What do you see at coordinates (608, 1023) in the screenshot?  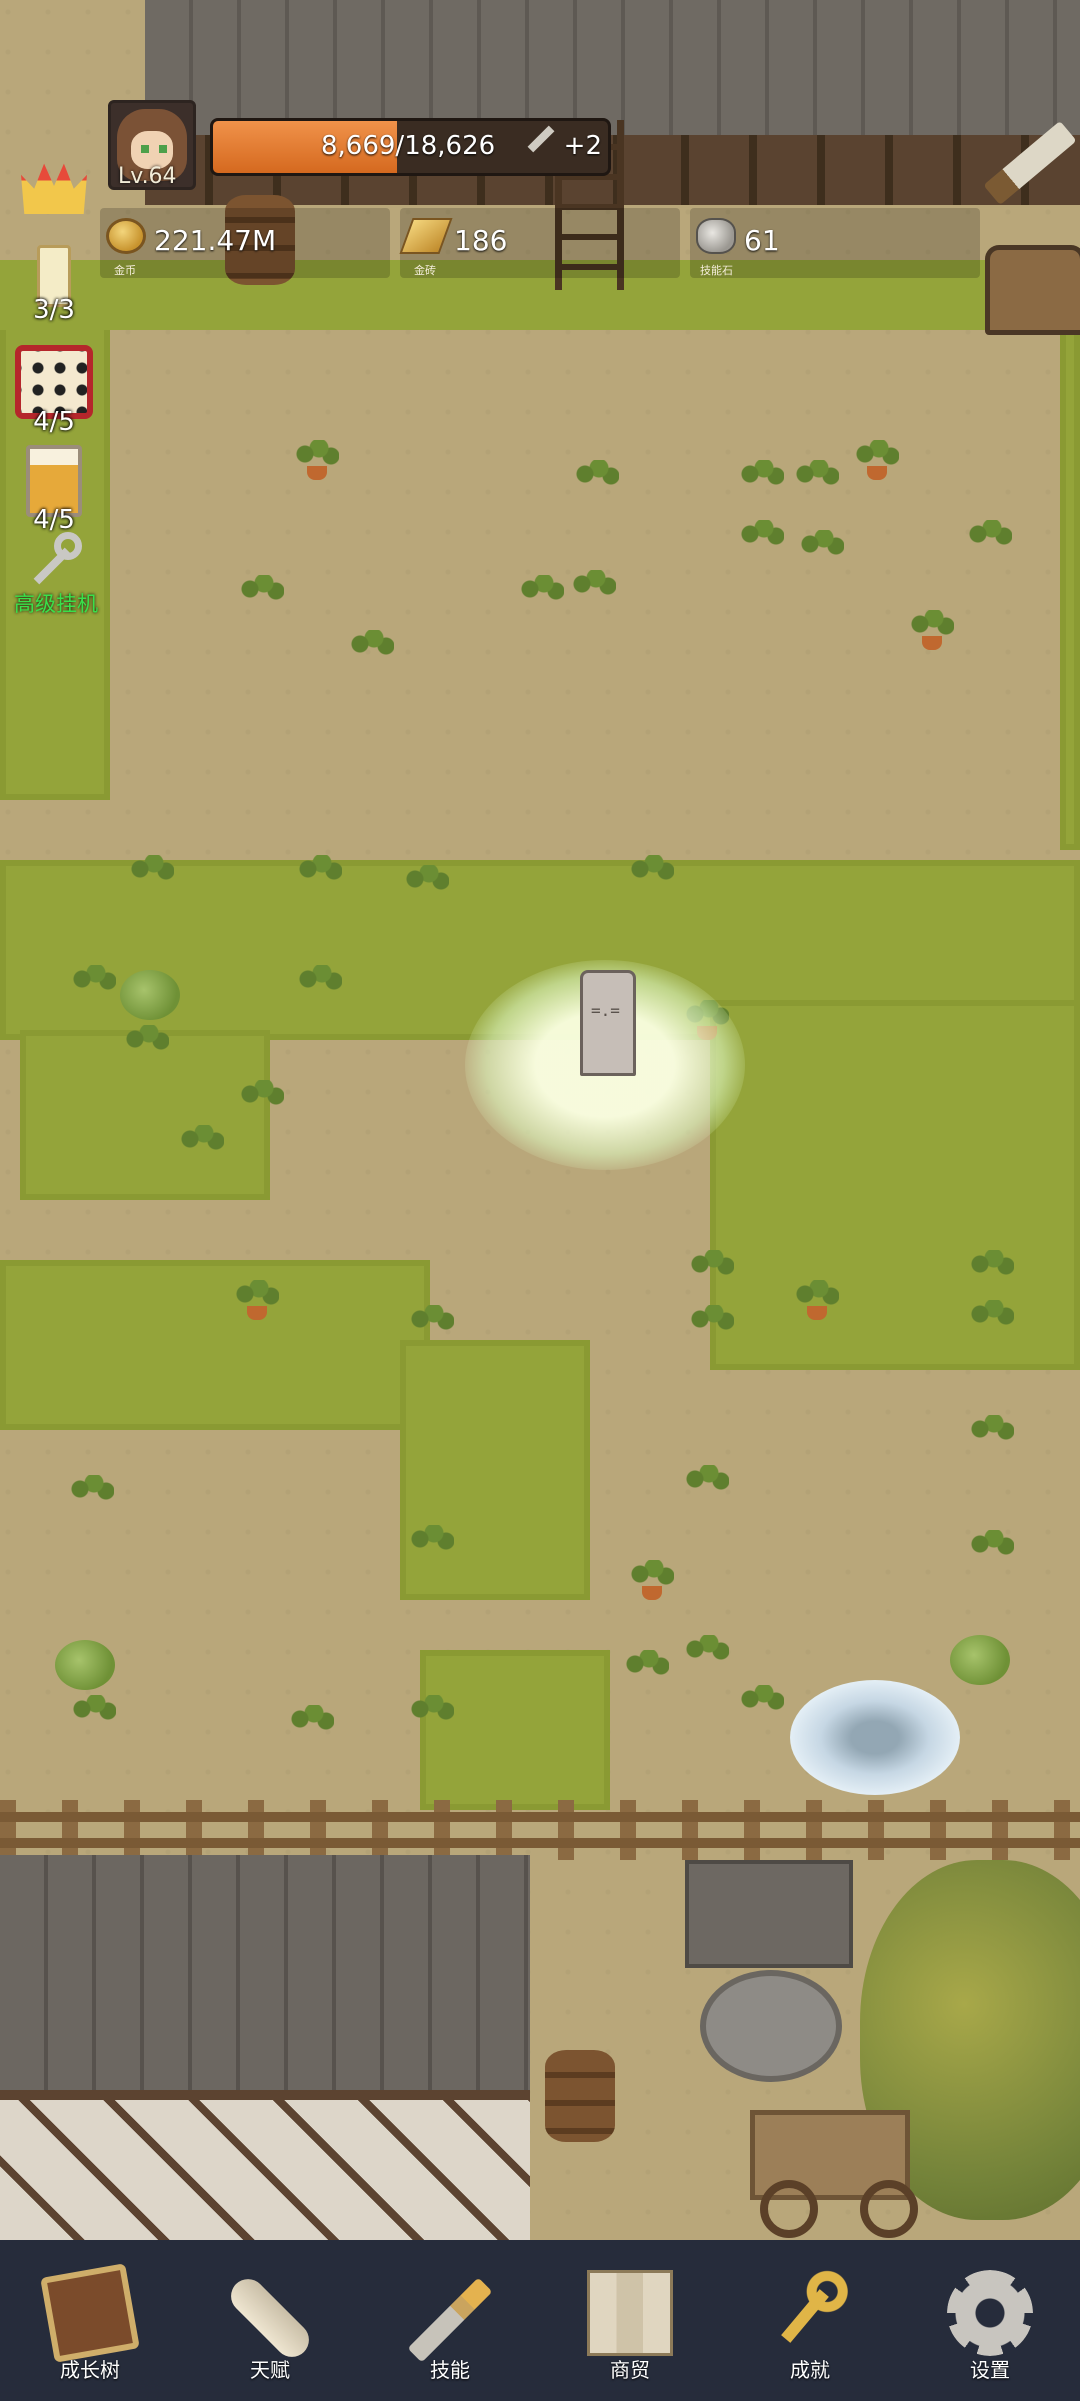 I see `player-character: =.=` at bounding box center [608, 1023].